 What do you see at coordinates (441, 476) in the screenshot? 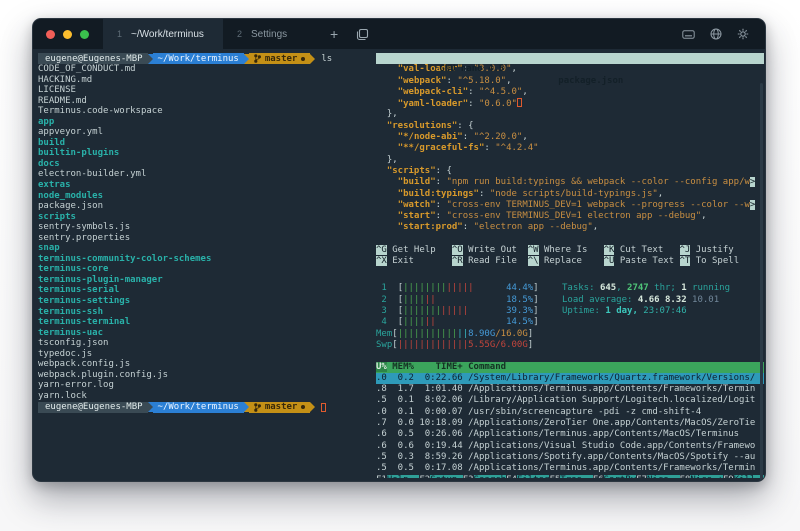
I see `fkey-setup: F2Setup` at bounding box center [441, 476].